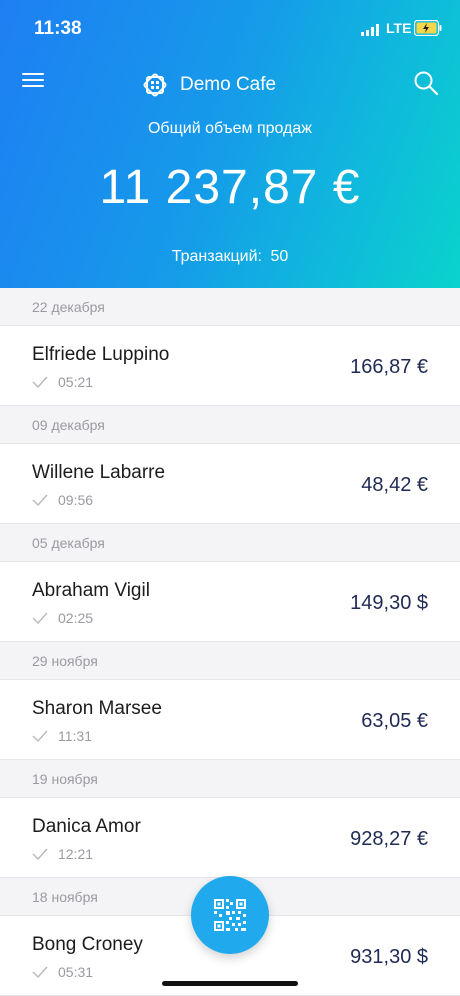 This screenshot has height=996, width=460. I want to click on transaction-meta: 05:31, so click(62, 972).